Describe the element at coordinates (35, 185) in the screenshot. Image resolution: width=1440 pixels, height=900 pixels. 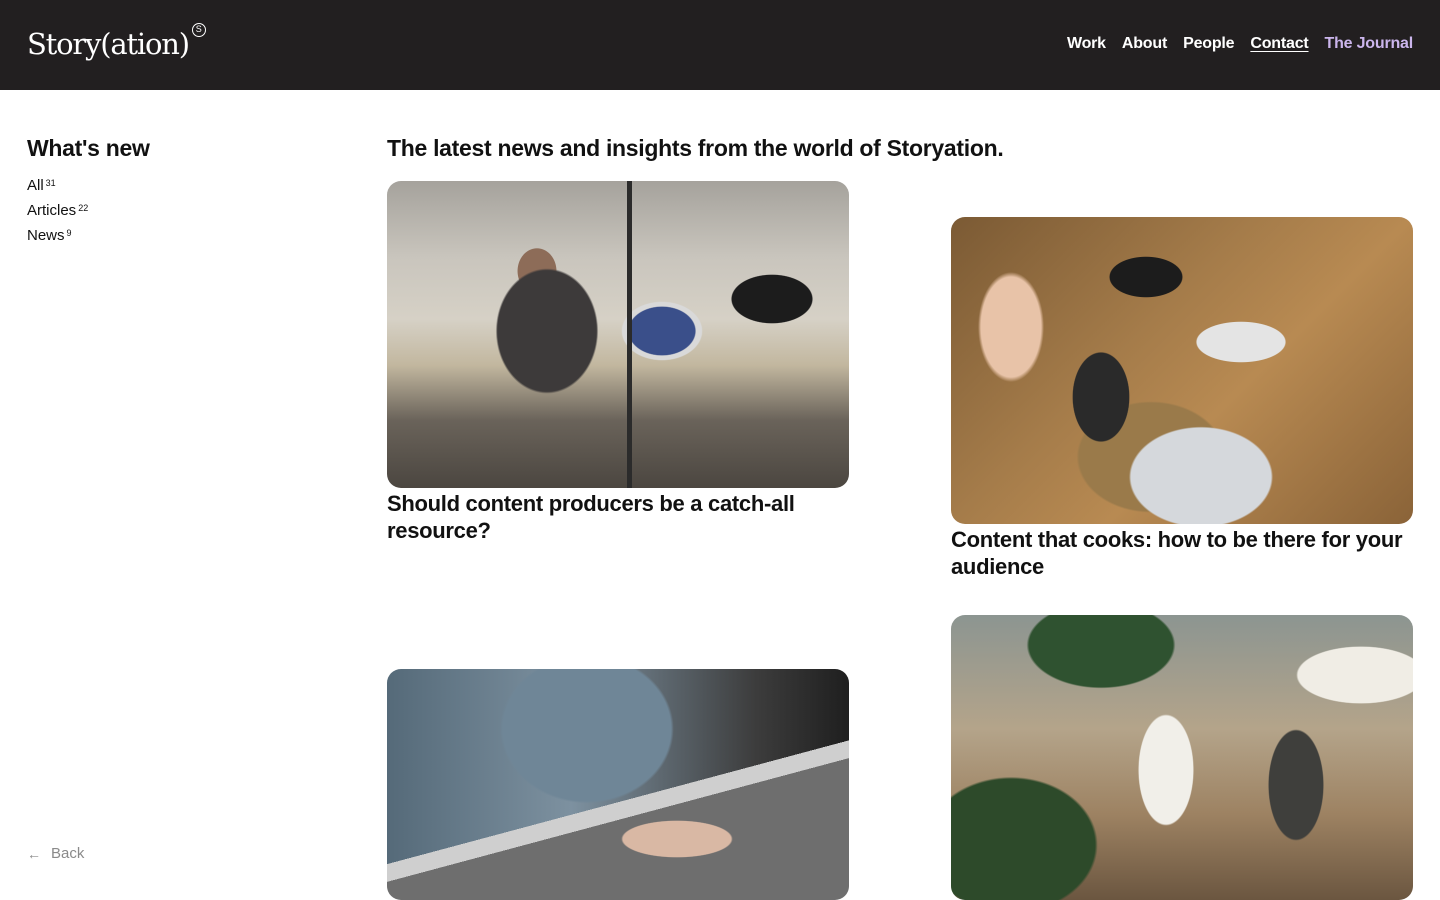
I see `filter-label: All` at that location.